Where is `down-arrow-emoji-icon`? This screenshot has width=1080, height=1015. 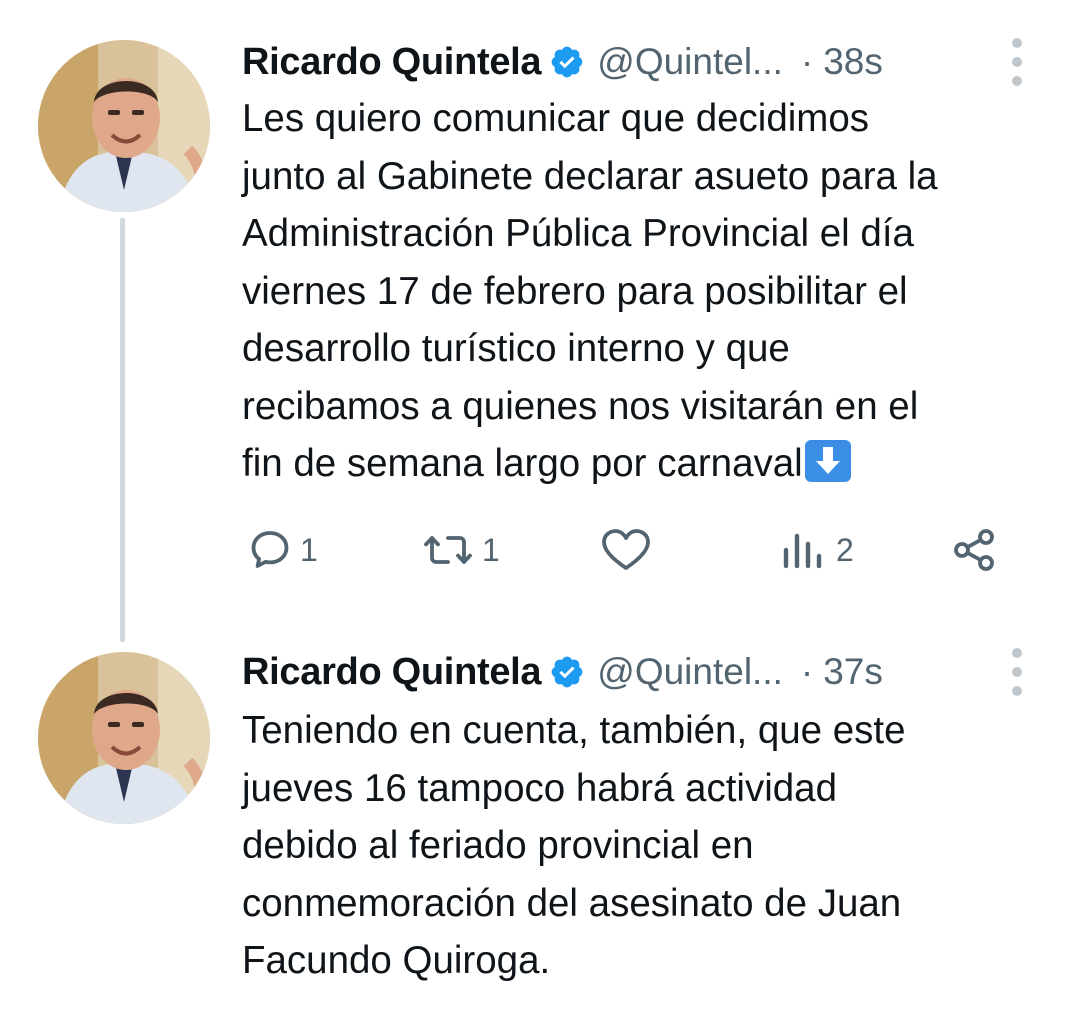 down-arrow-emoji-icon is located at coordinates (827, 461).